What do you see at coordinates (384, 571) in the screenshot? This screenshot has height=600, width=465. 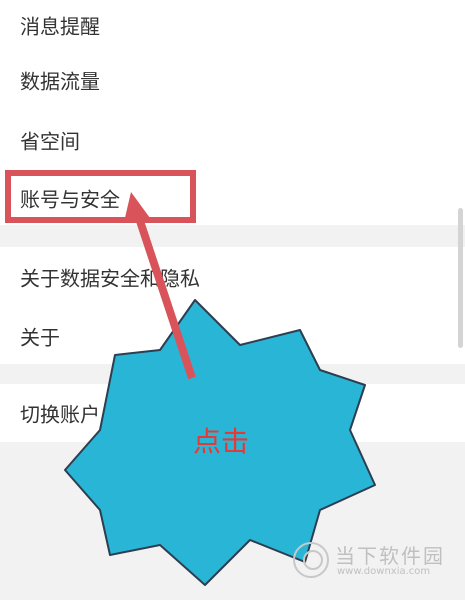 I see `watermark-url: www.downxia.com` at bounding box center [384, 571].